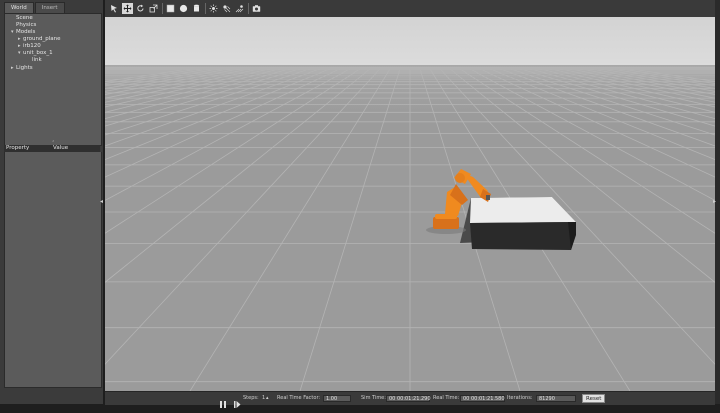  Describe the element at coordinates (410, 42) in the screenshot. I see `sky` at that location.